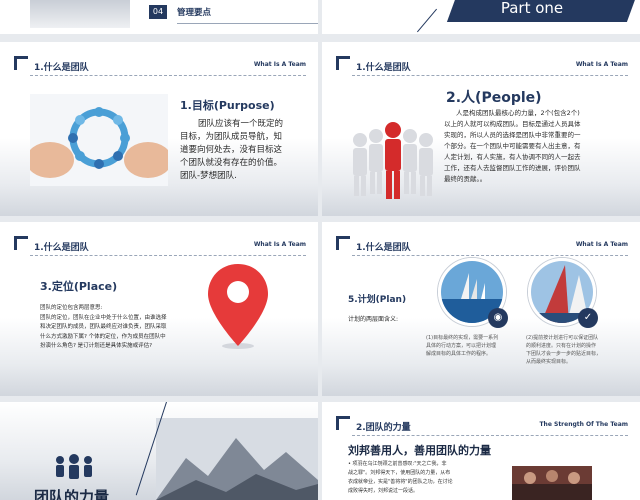 The width and height of the screenshot is (640, 500). Describe the element at coordinates (231, 137) in the screenshot. I see `body-line: 目标，为团队成员导航，知` at that location.